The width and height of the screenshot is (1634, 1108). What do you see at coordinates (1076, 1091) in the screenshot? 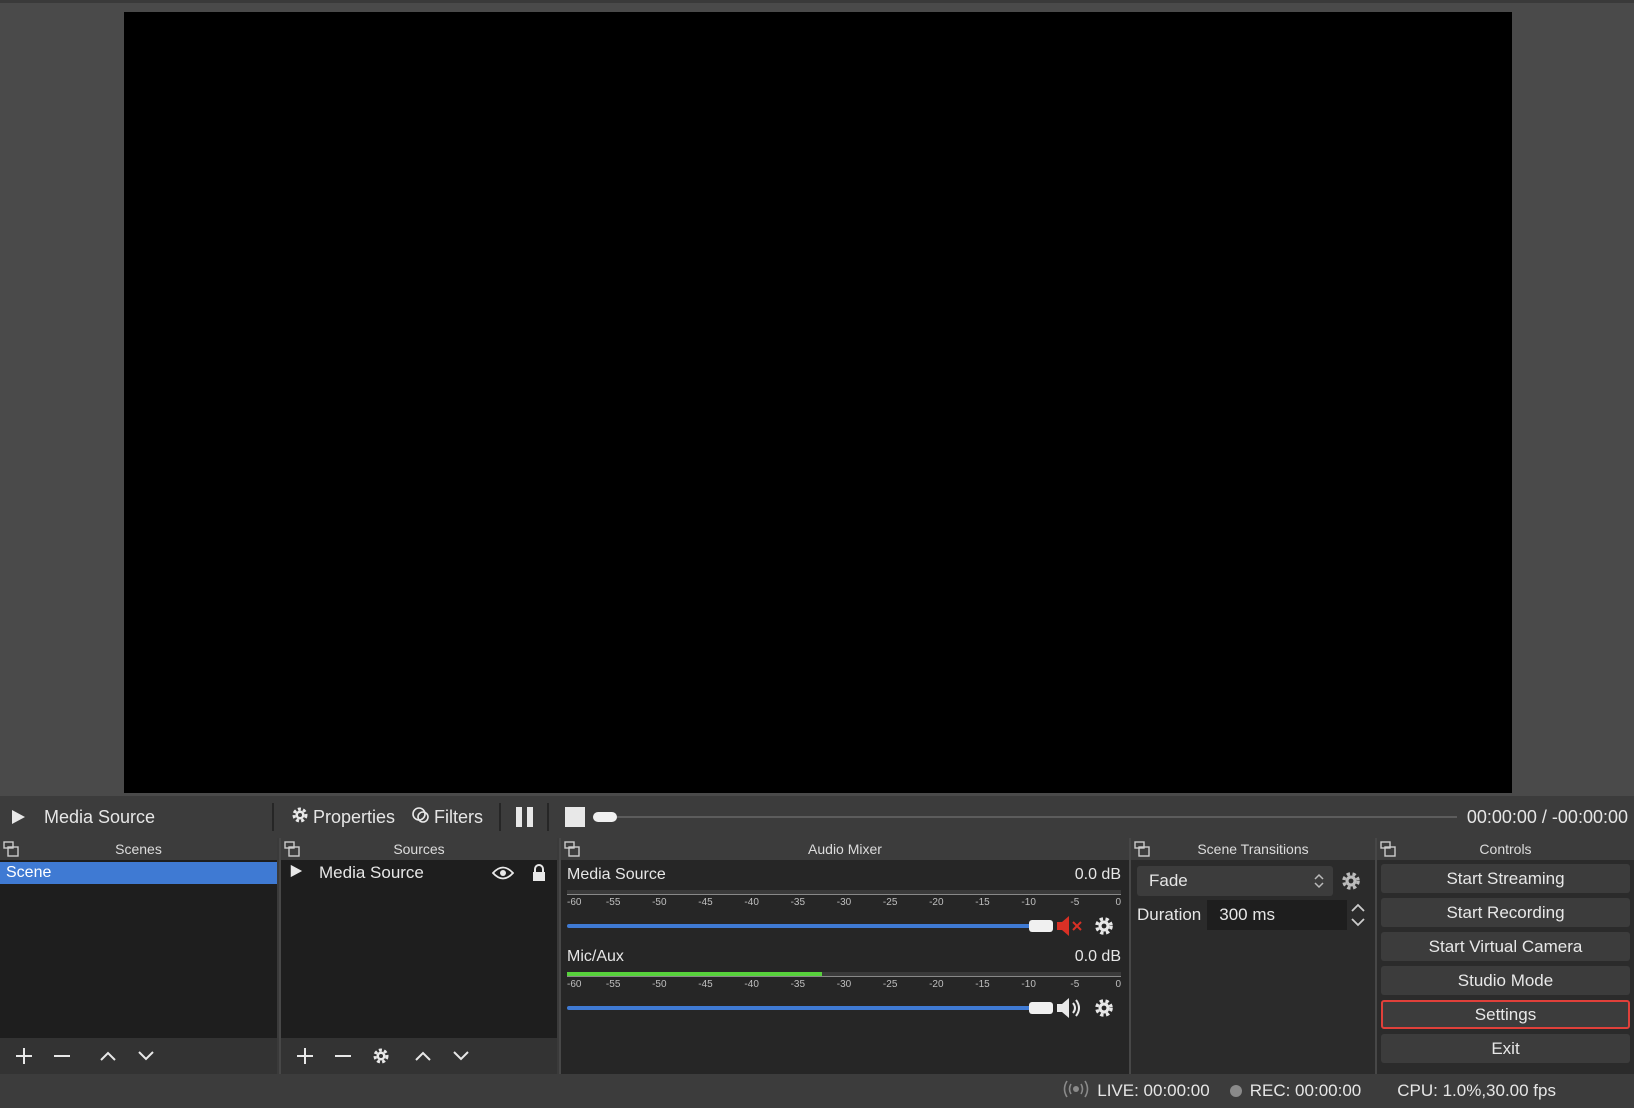
I see `broadcast-icon` at bounding box center [1076, 1091].